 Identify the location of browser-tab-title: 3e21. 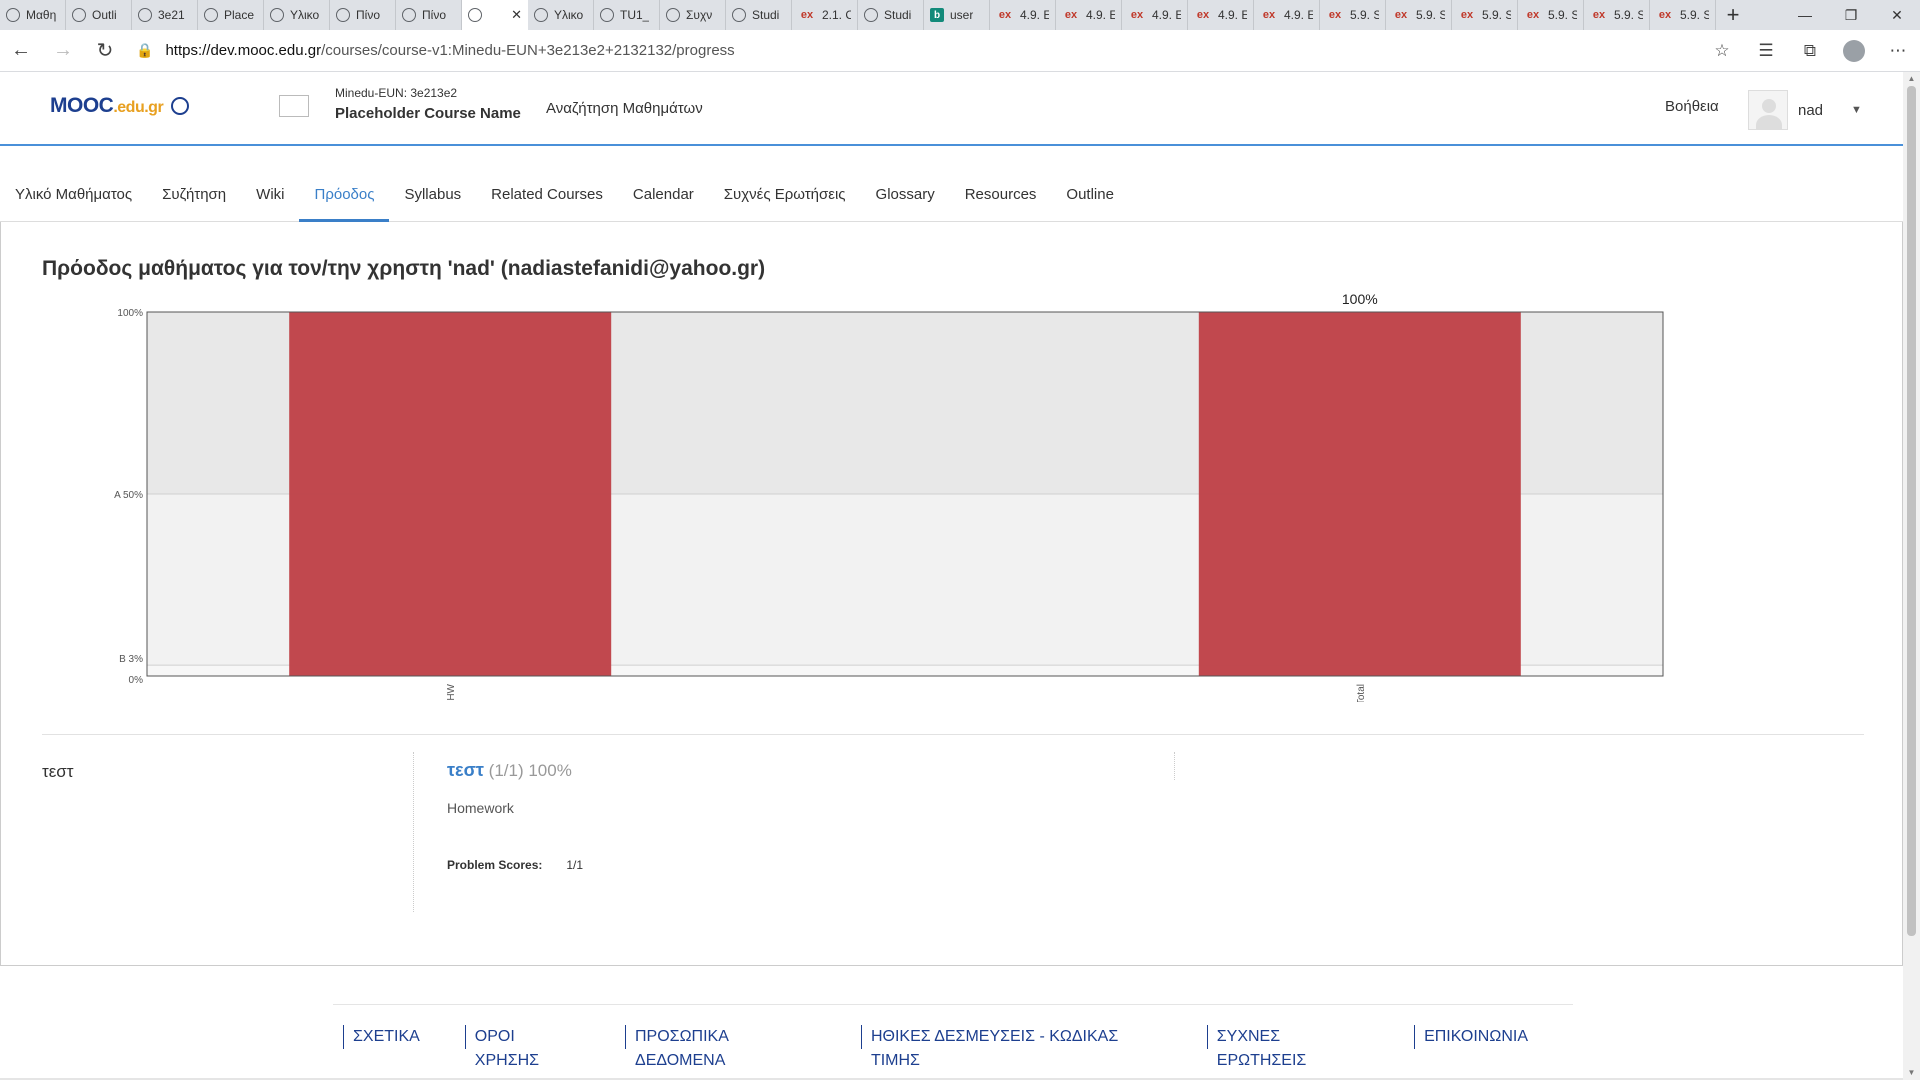
(171, 15).